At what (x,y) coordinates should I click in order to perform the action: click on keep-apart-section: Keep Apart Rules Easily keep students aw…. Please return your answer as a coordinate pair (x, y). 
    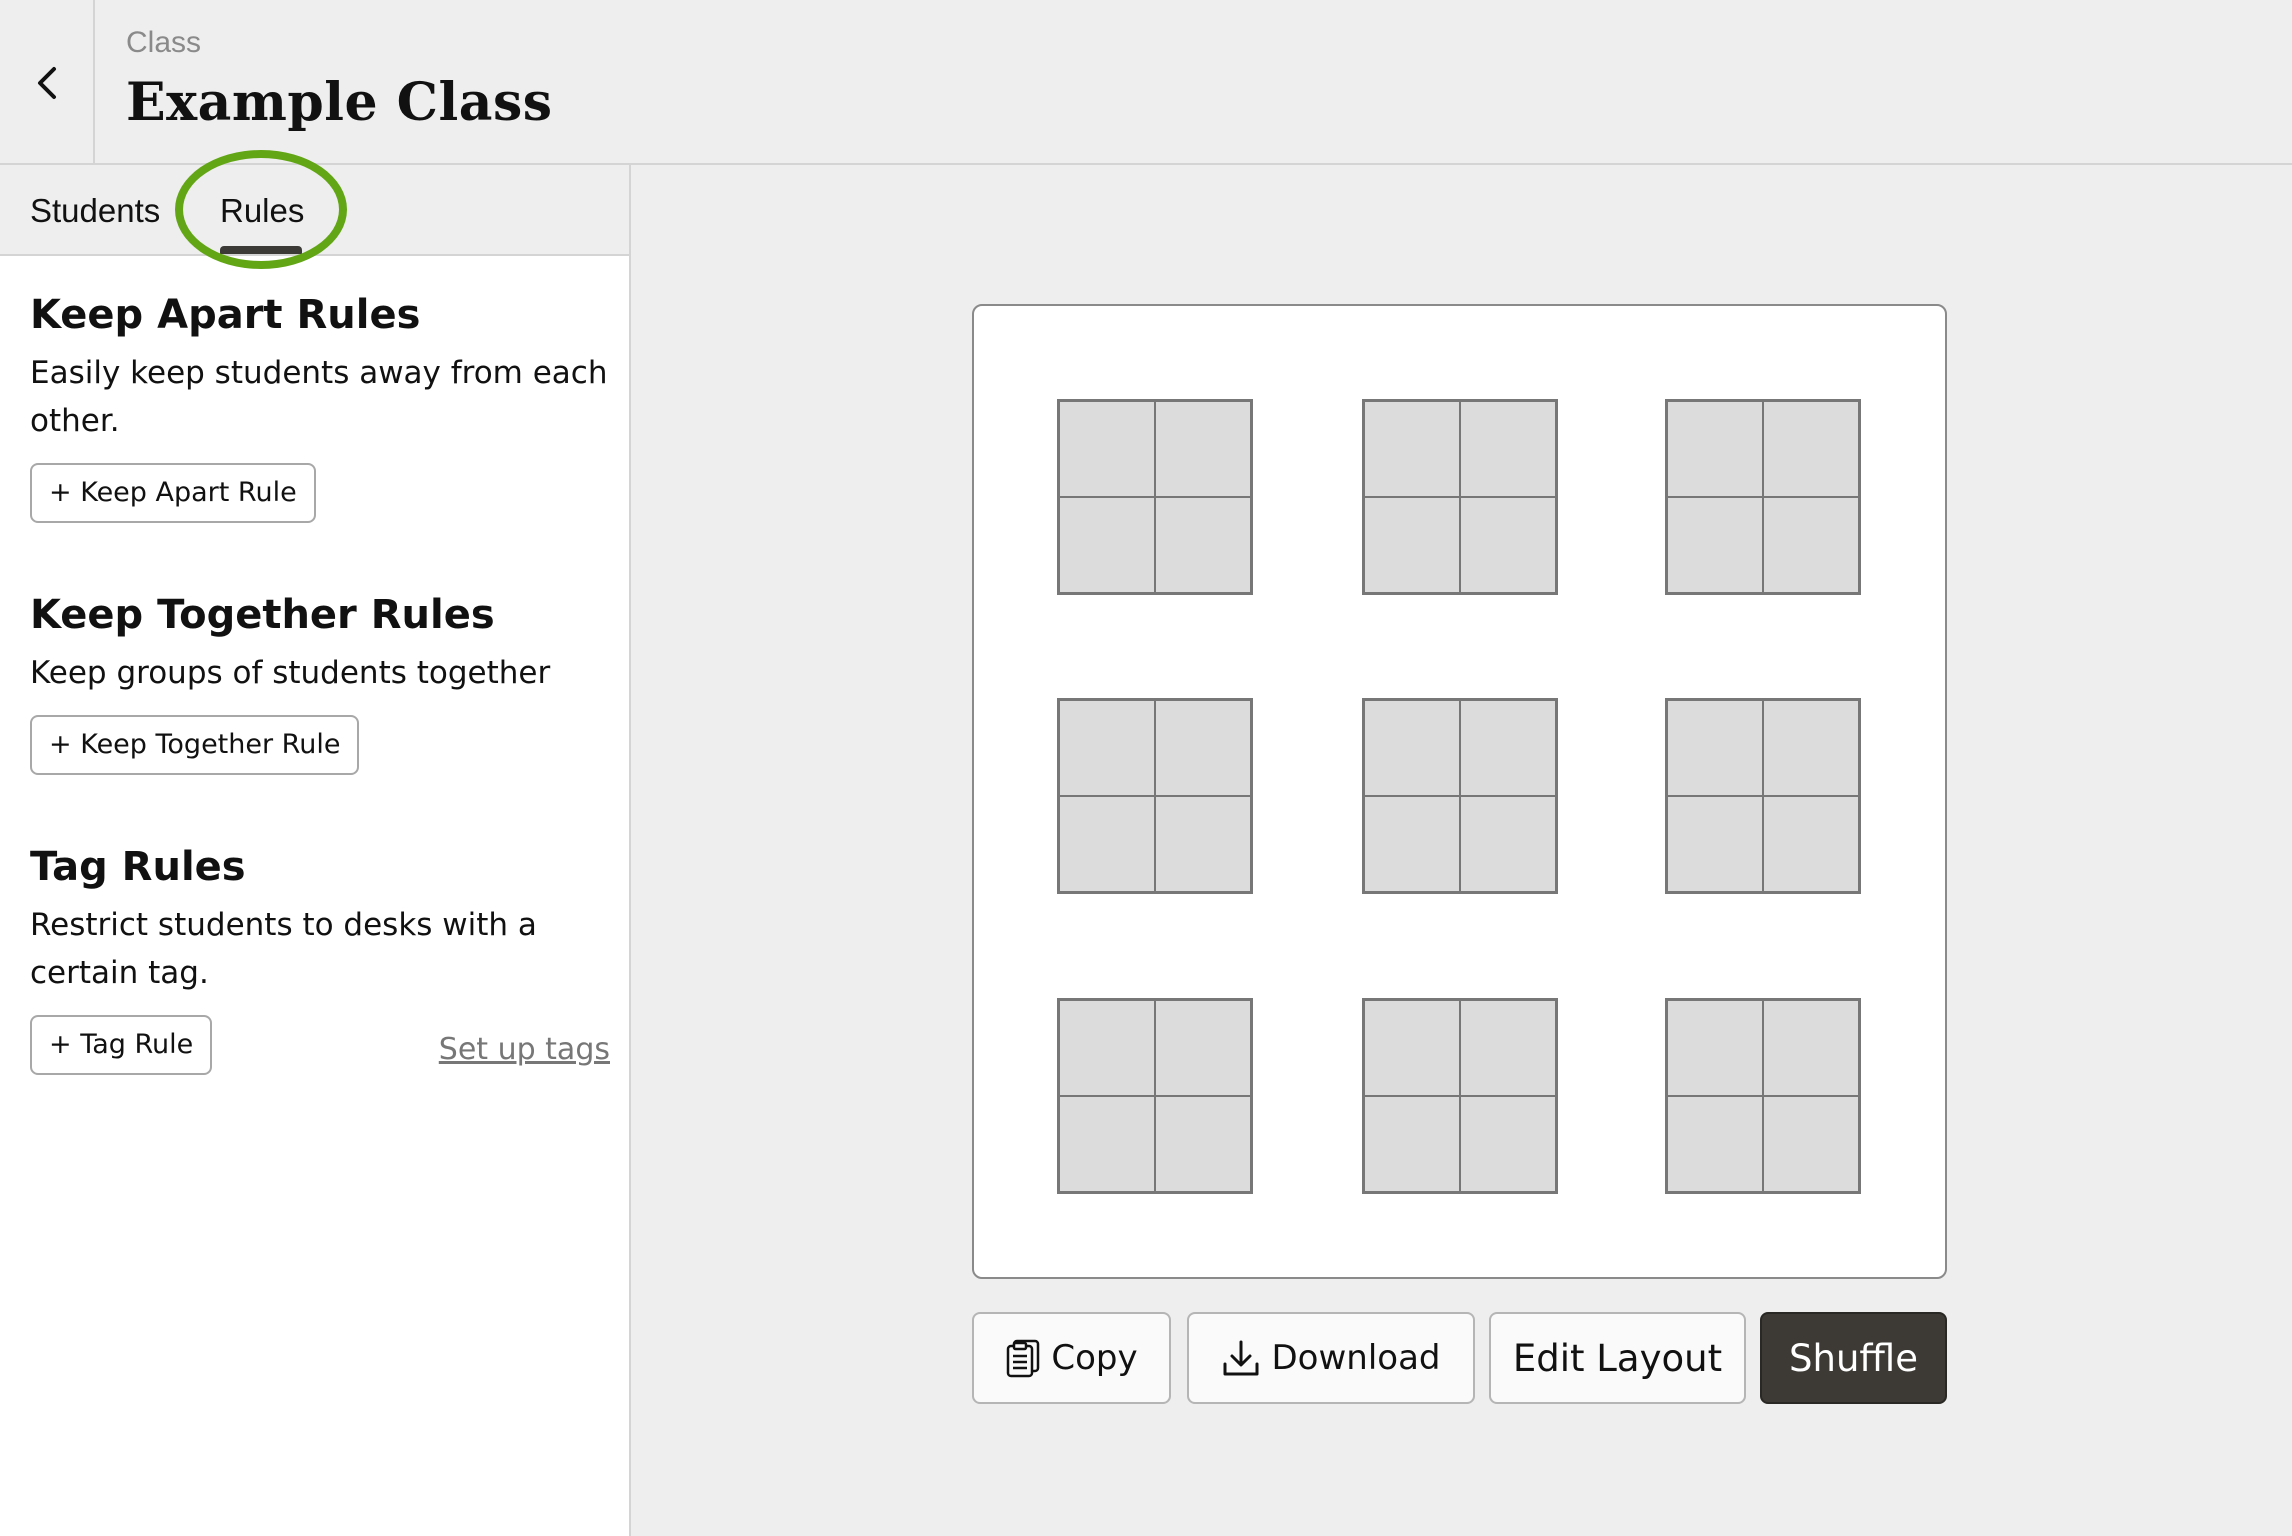
    Looking at the image, I should click on (320, 406).